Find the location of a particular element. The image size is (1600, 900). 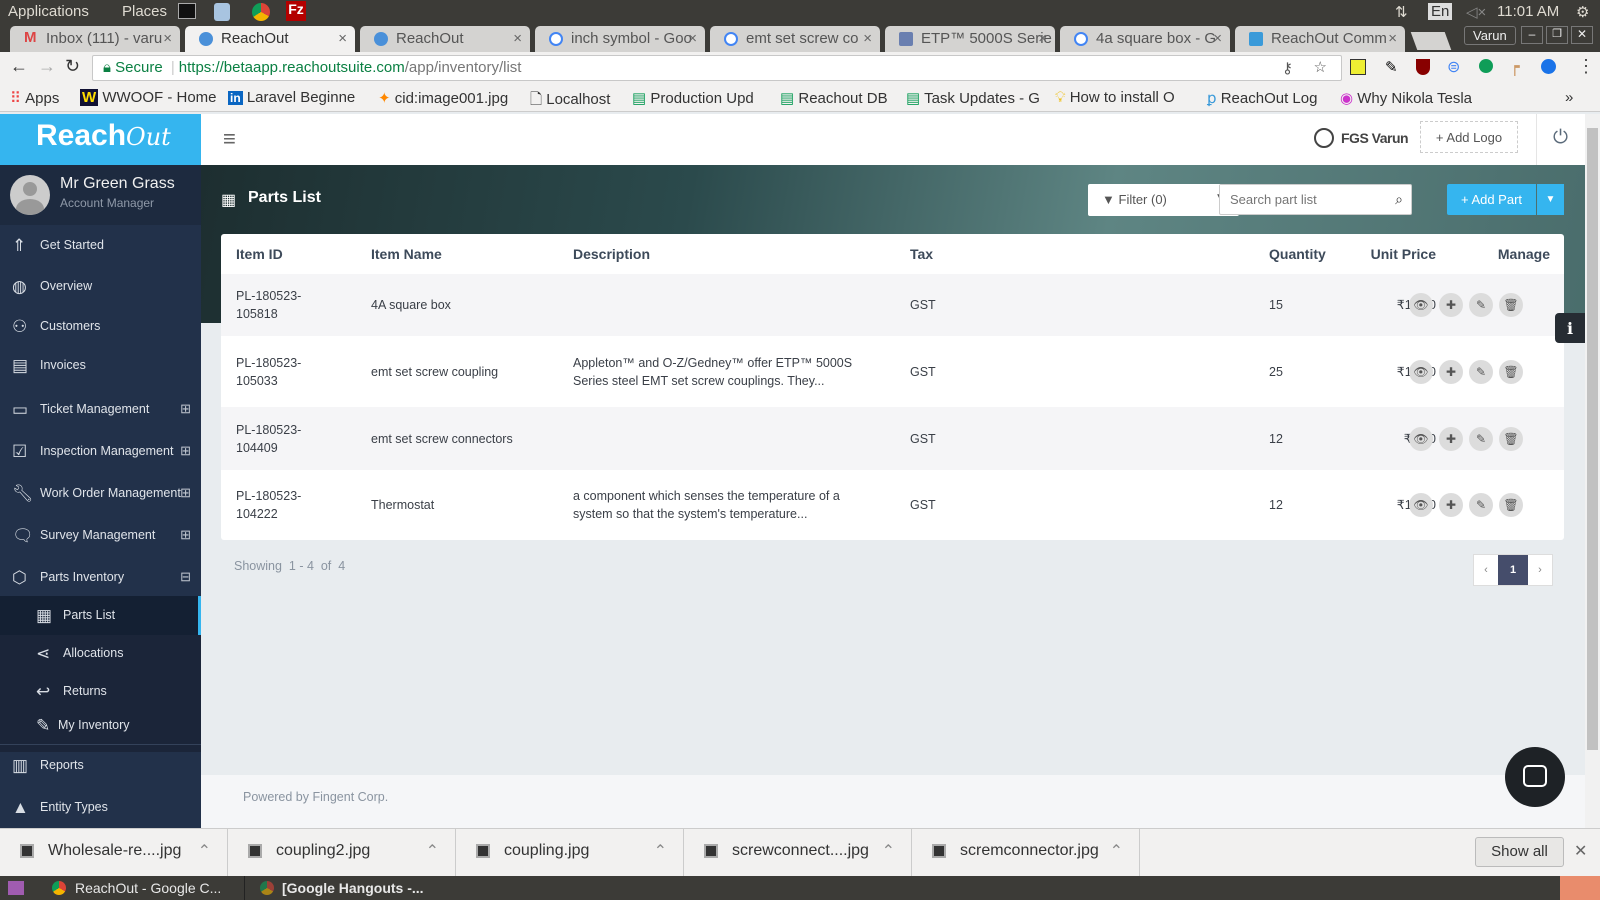

places-menu: Places is located at coordinates (144, 11).